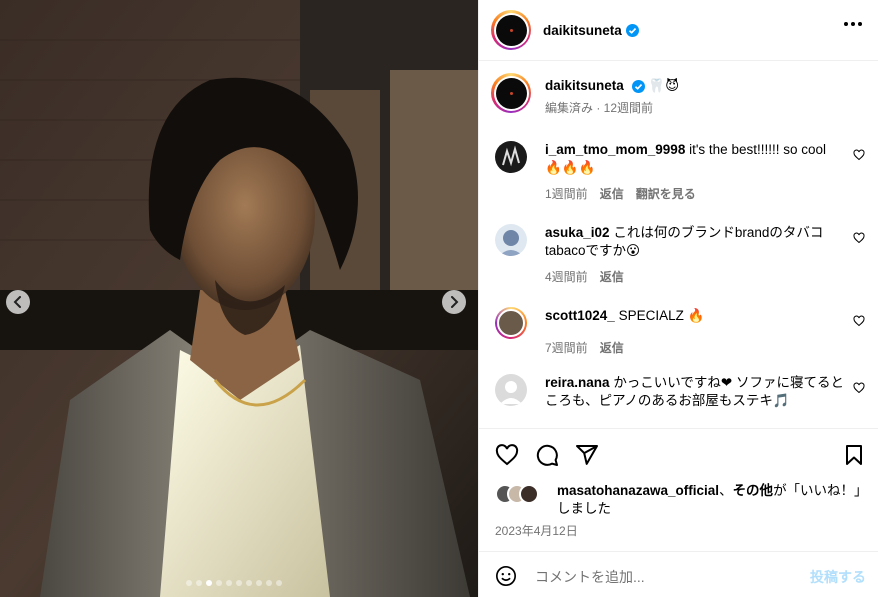 The width and height of the screenshot is (878, 597). I want to click on add-comment-bar: コメントを追加... 投稿する, so click(678, 574).